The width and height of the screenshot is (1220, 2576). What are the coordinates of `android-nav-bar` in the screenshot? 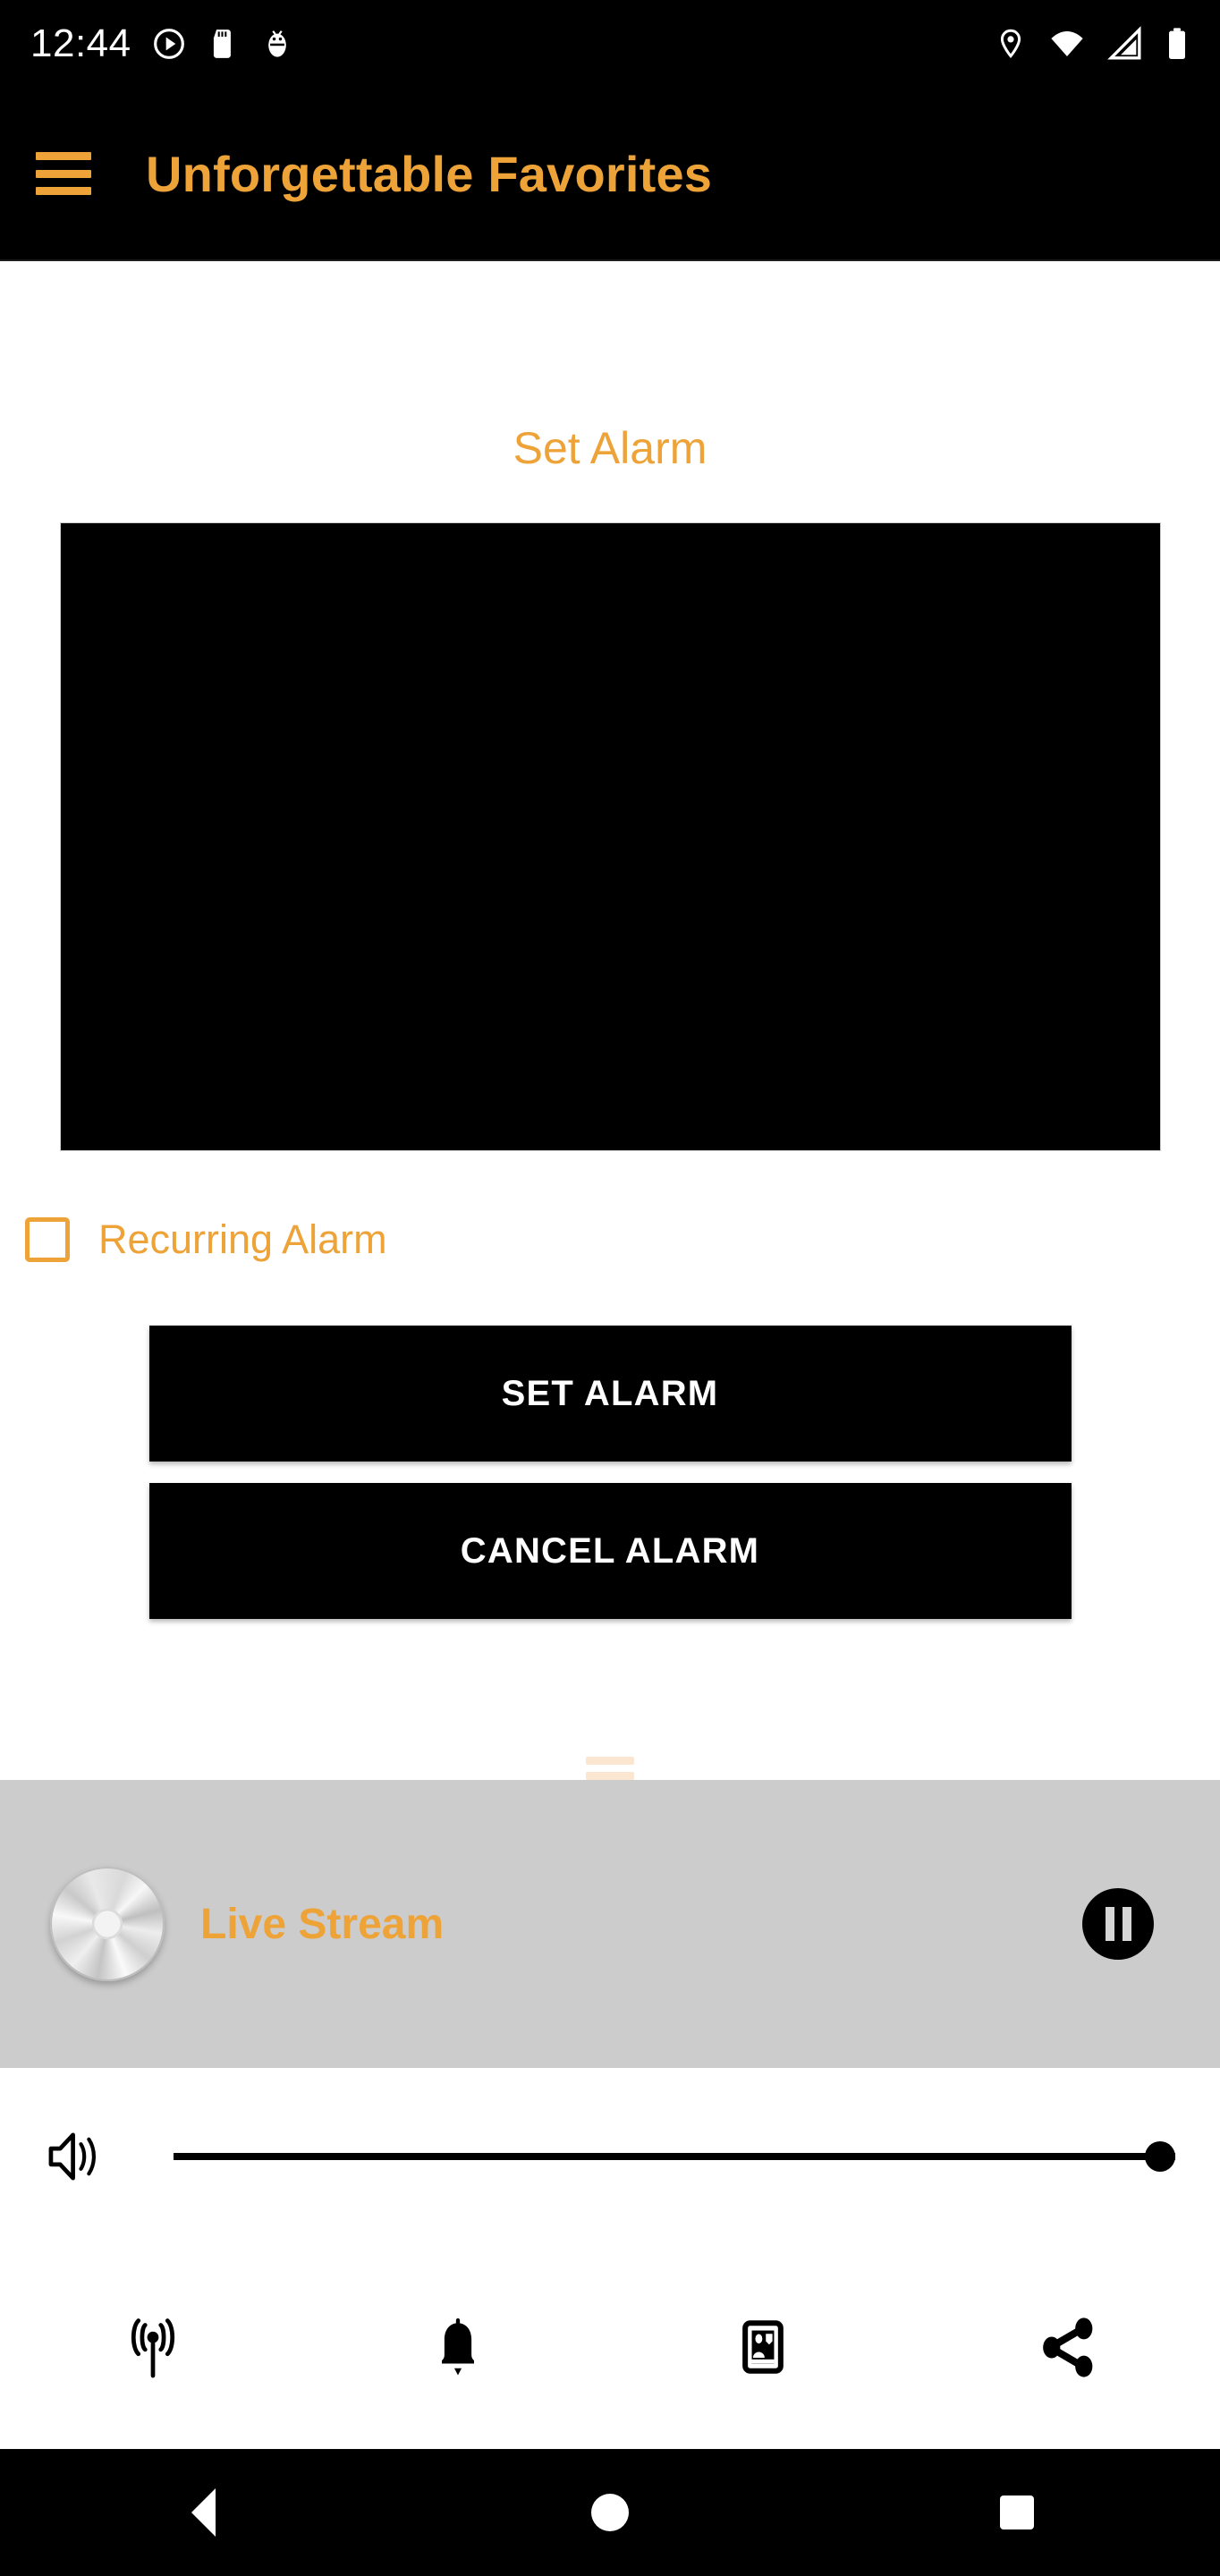 It's located at (610, 2512).